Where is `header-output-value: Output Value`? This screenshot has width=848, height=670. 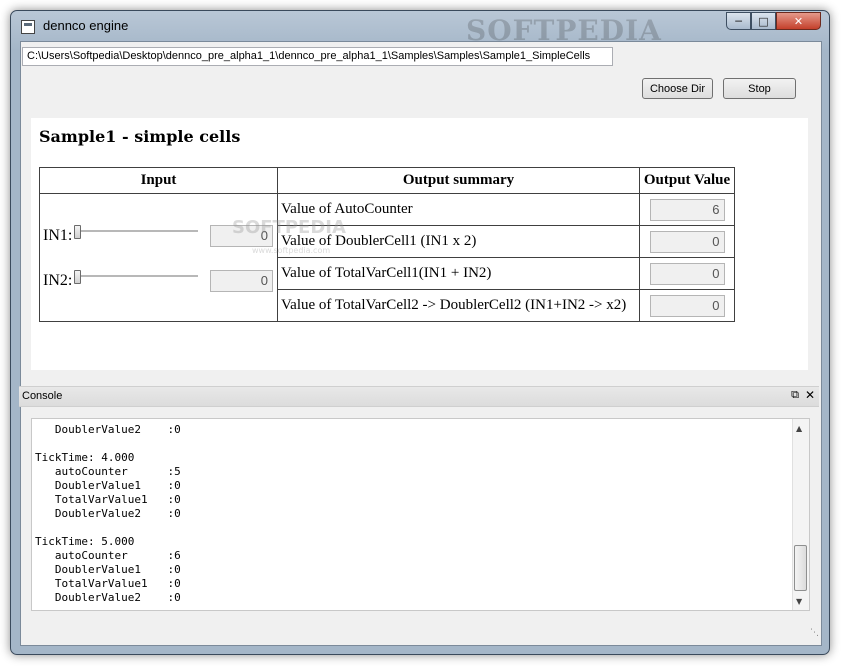
header-output-value: Output Value is located at coordinates (687, 180).